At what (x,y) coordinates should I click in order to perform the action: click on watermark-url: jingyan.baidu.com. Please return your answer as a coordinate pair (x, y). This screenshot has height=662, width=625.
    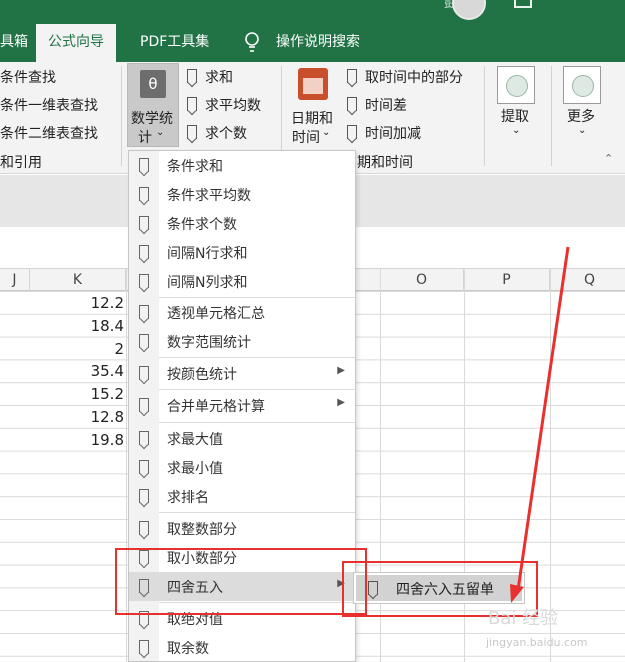
    Looking at the image, I should click on (537, 642).